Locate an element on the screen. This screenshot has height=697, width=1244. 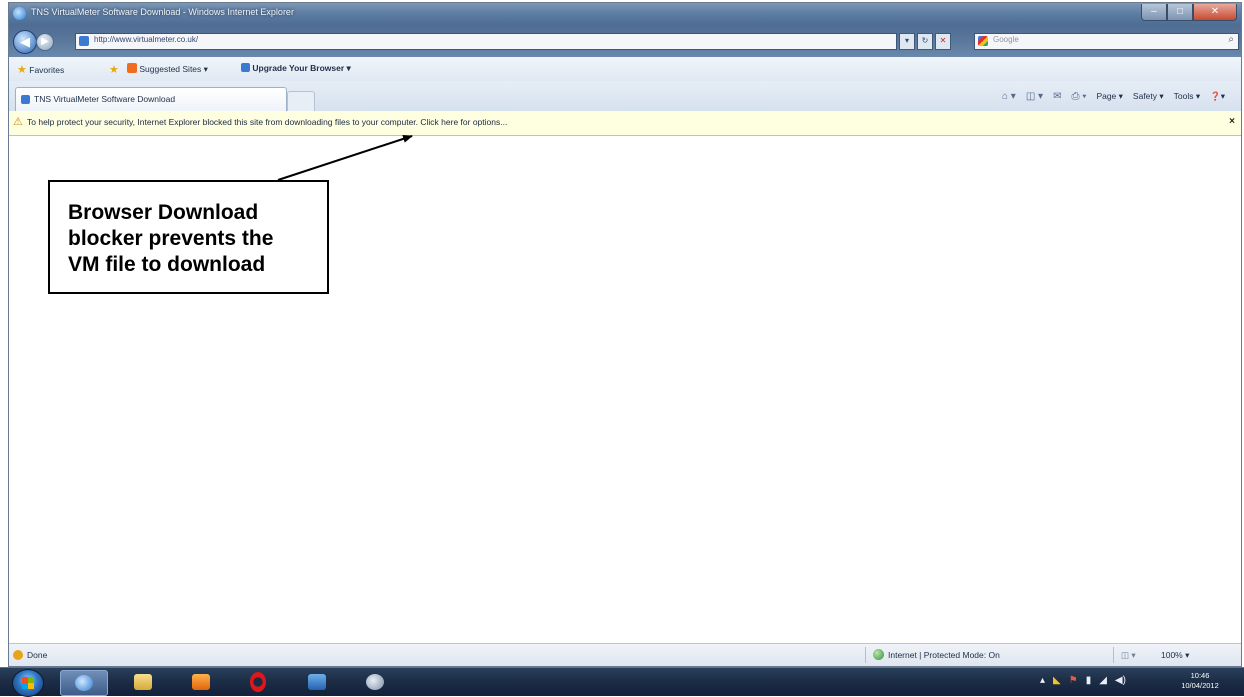
page-menu: Page ▾ is located at coordinates (1109, 96).